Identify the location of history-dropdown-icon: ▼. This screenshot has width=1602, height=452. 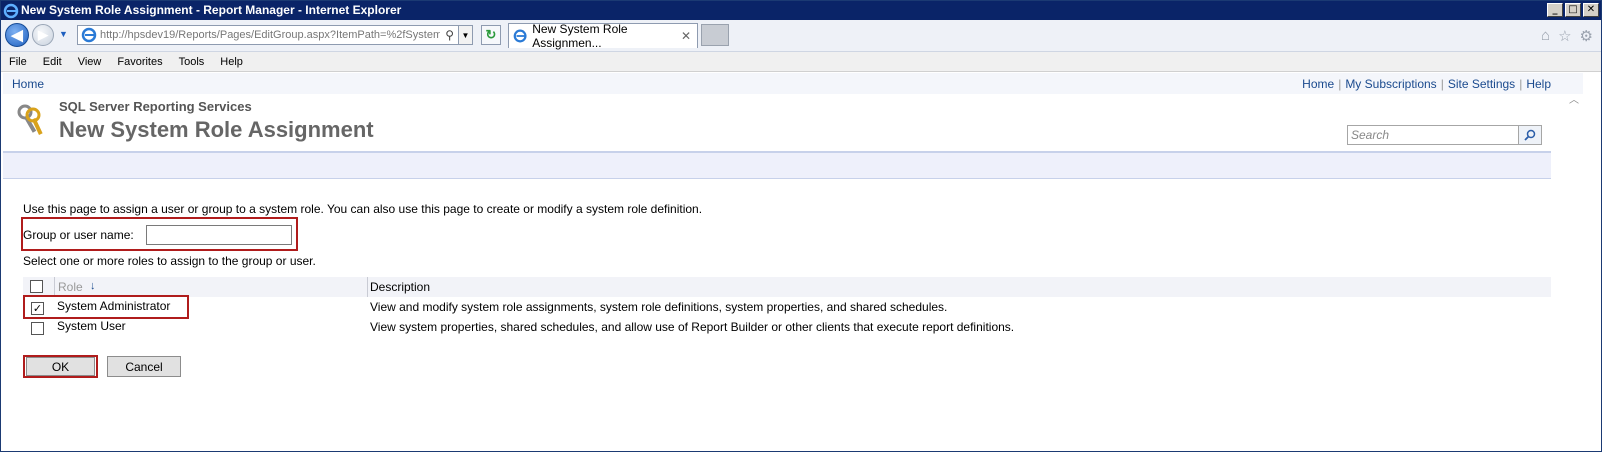
(63, 34).